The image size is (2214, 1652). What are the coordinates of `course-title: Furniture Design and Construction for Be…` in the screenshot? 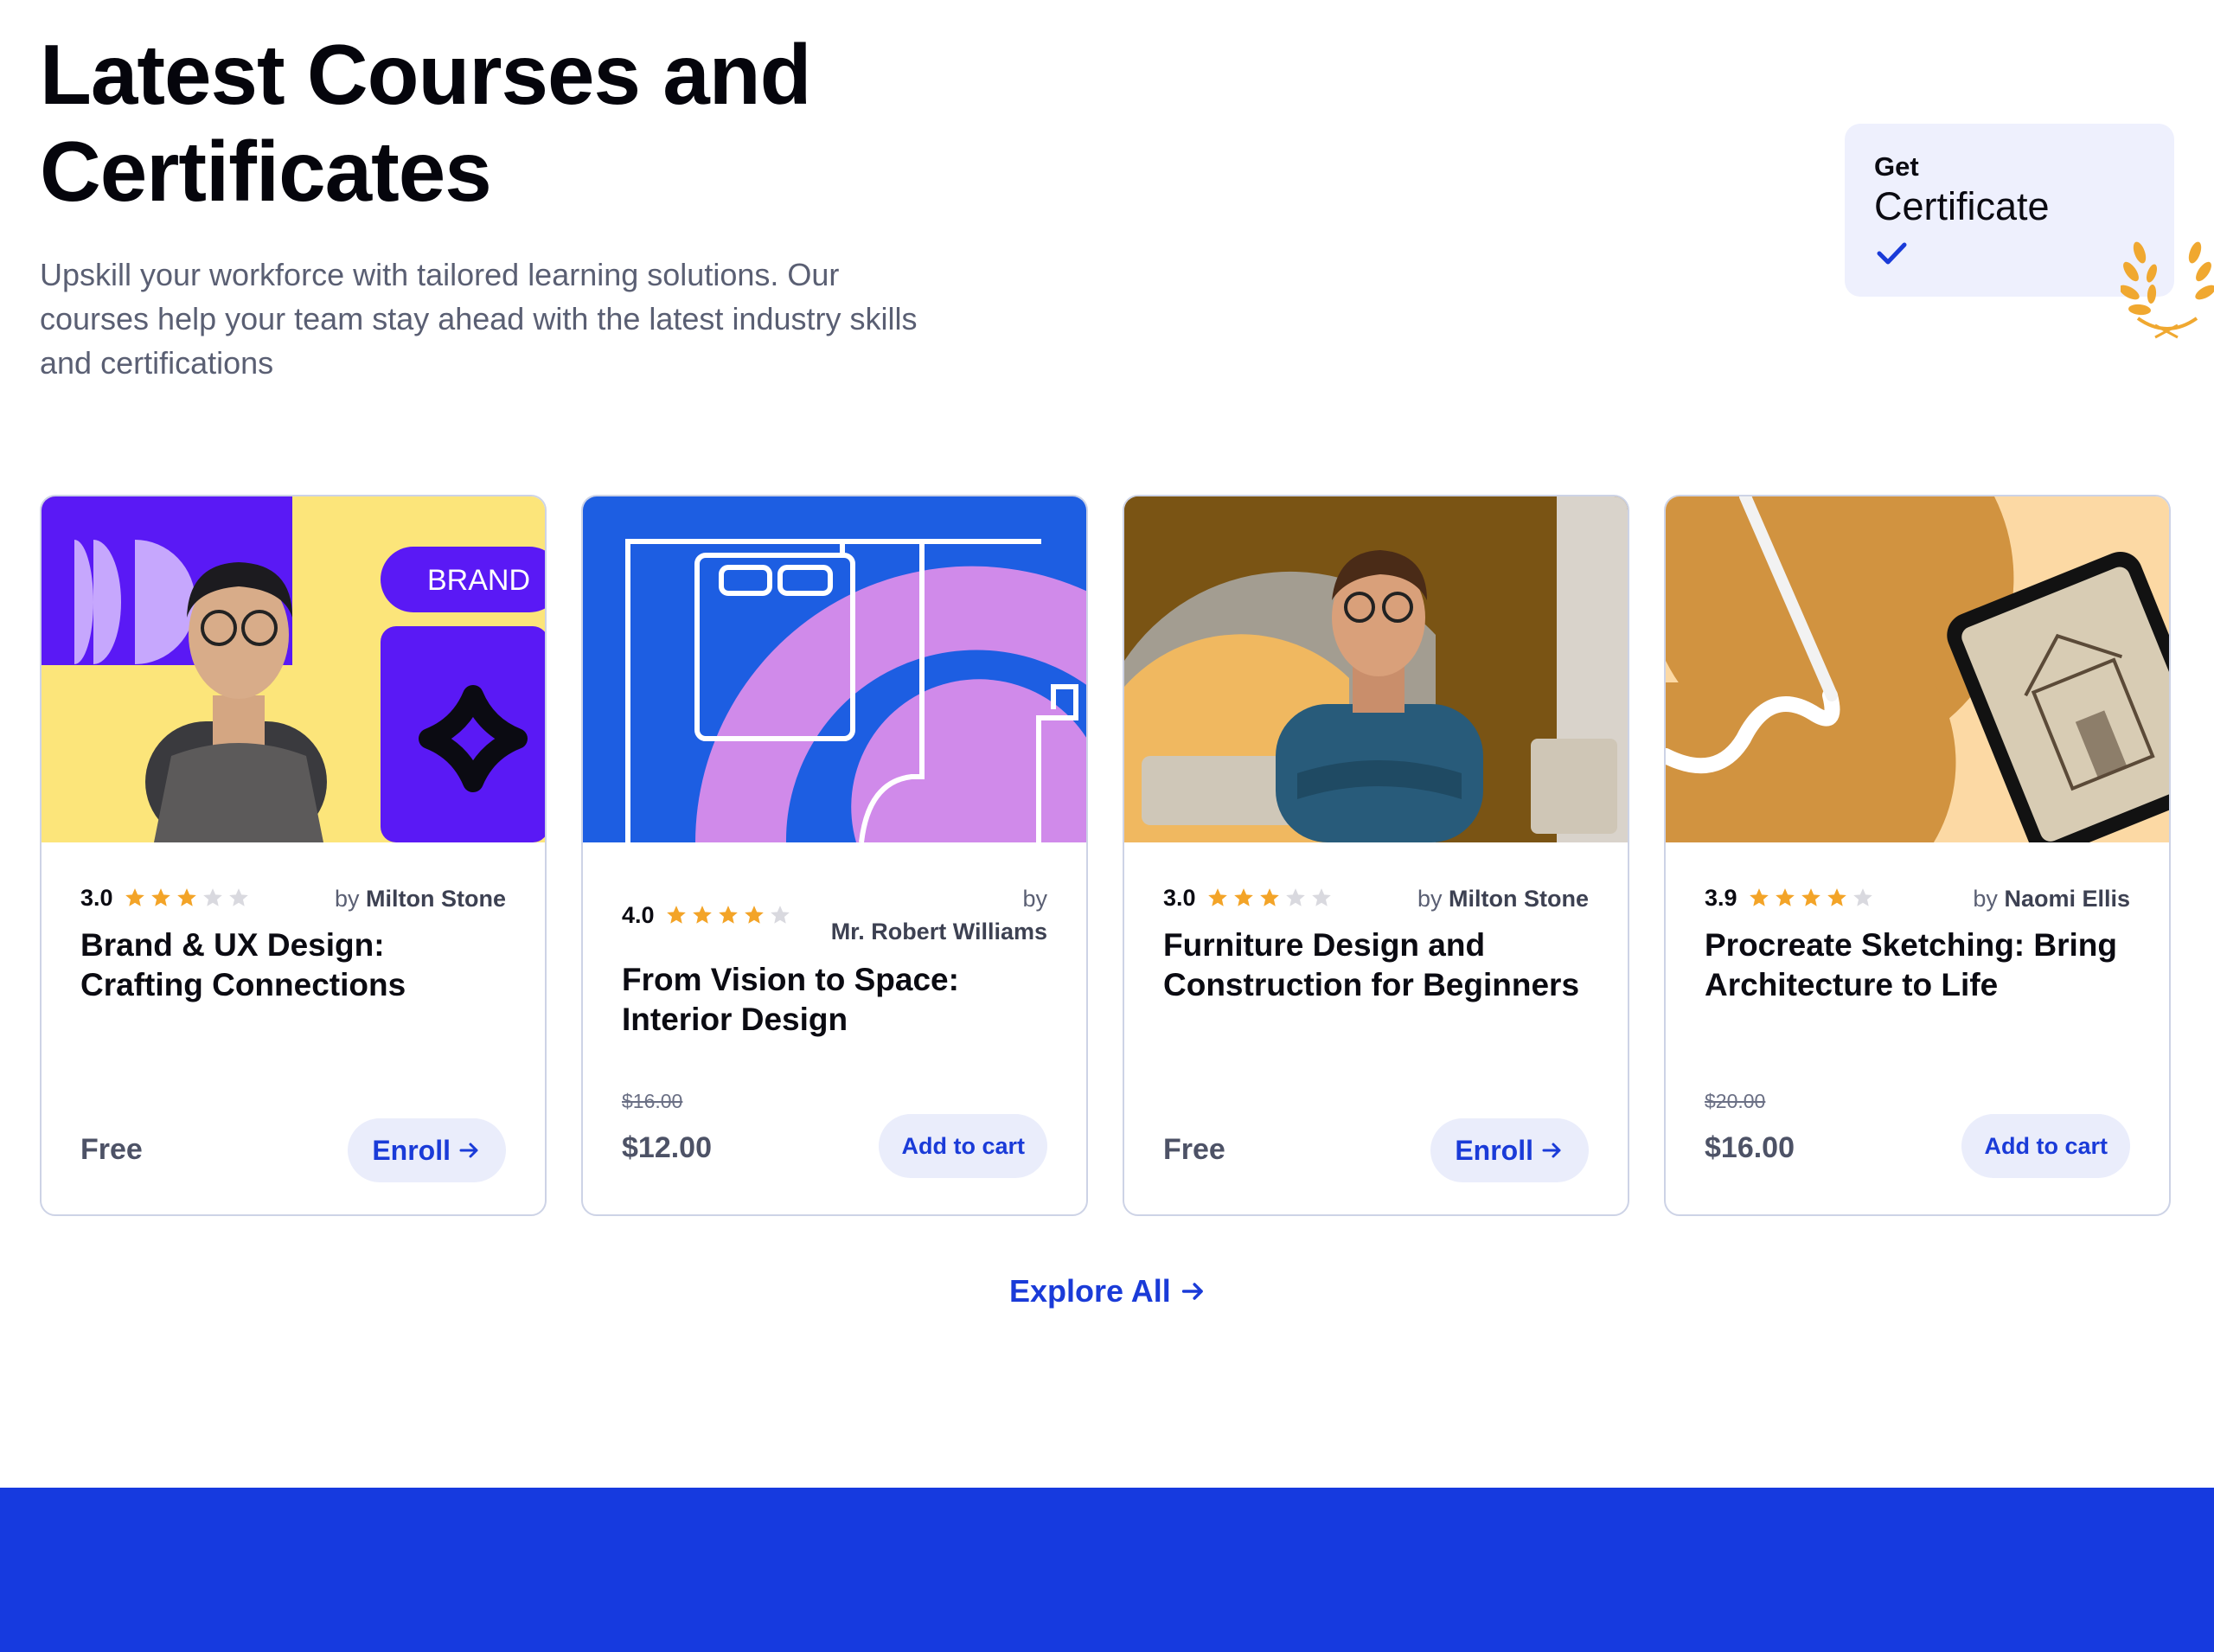 It's located at (1378, 965).